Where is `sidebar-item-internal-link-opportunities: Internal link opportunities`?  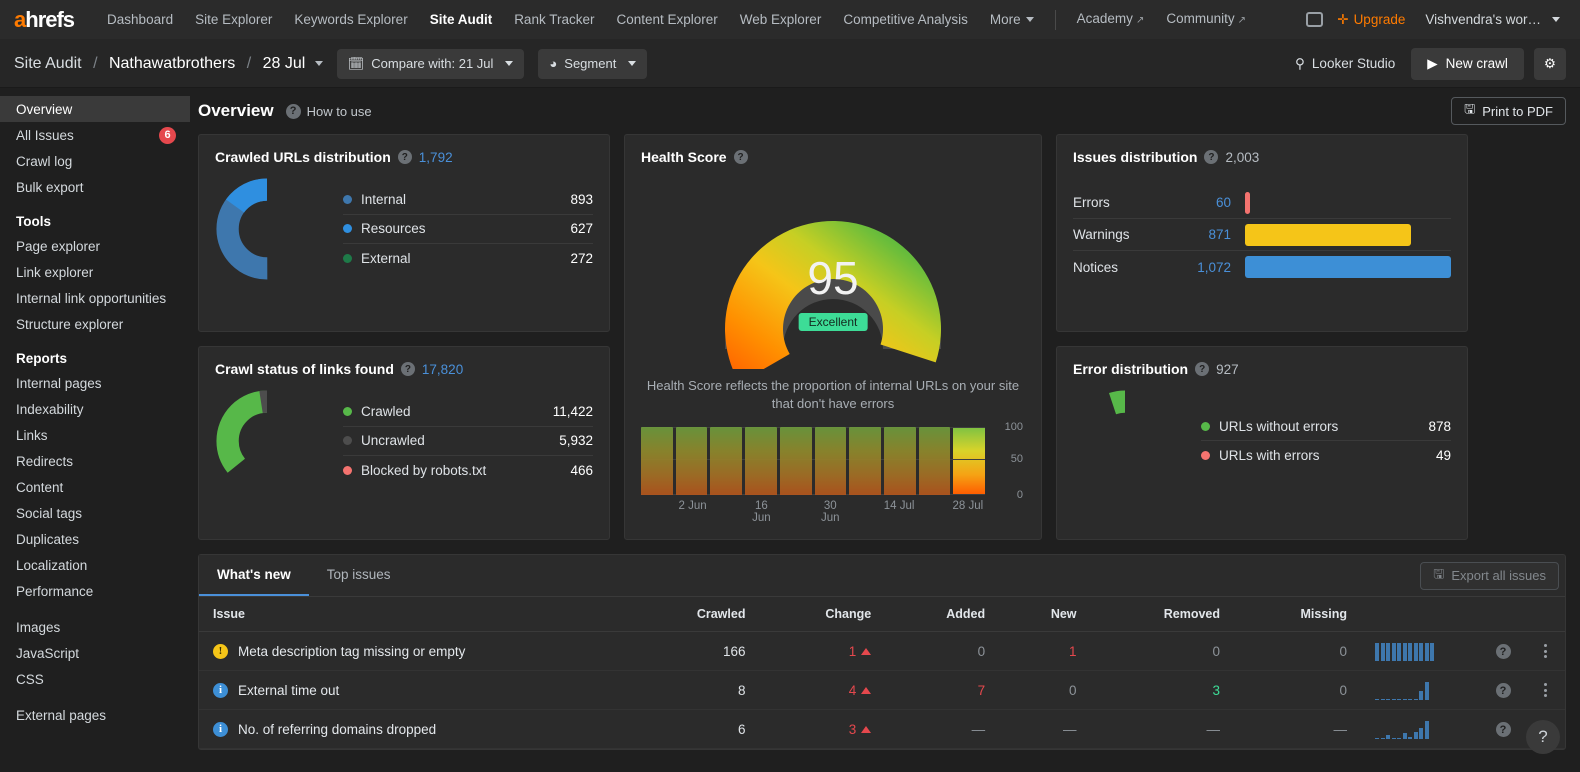 sidebar-item-internal-link-opportunities: Internal link opportunities is located at coordinates (95, 298).